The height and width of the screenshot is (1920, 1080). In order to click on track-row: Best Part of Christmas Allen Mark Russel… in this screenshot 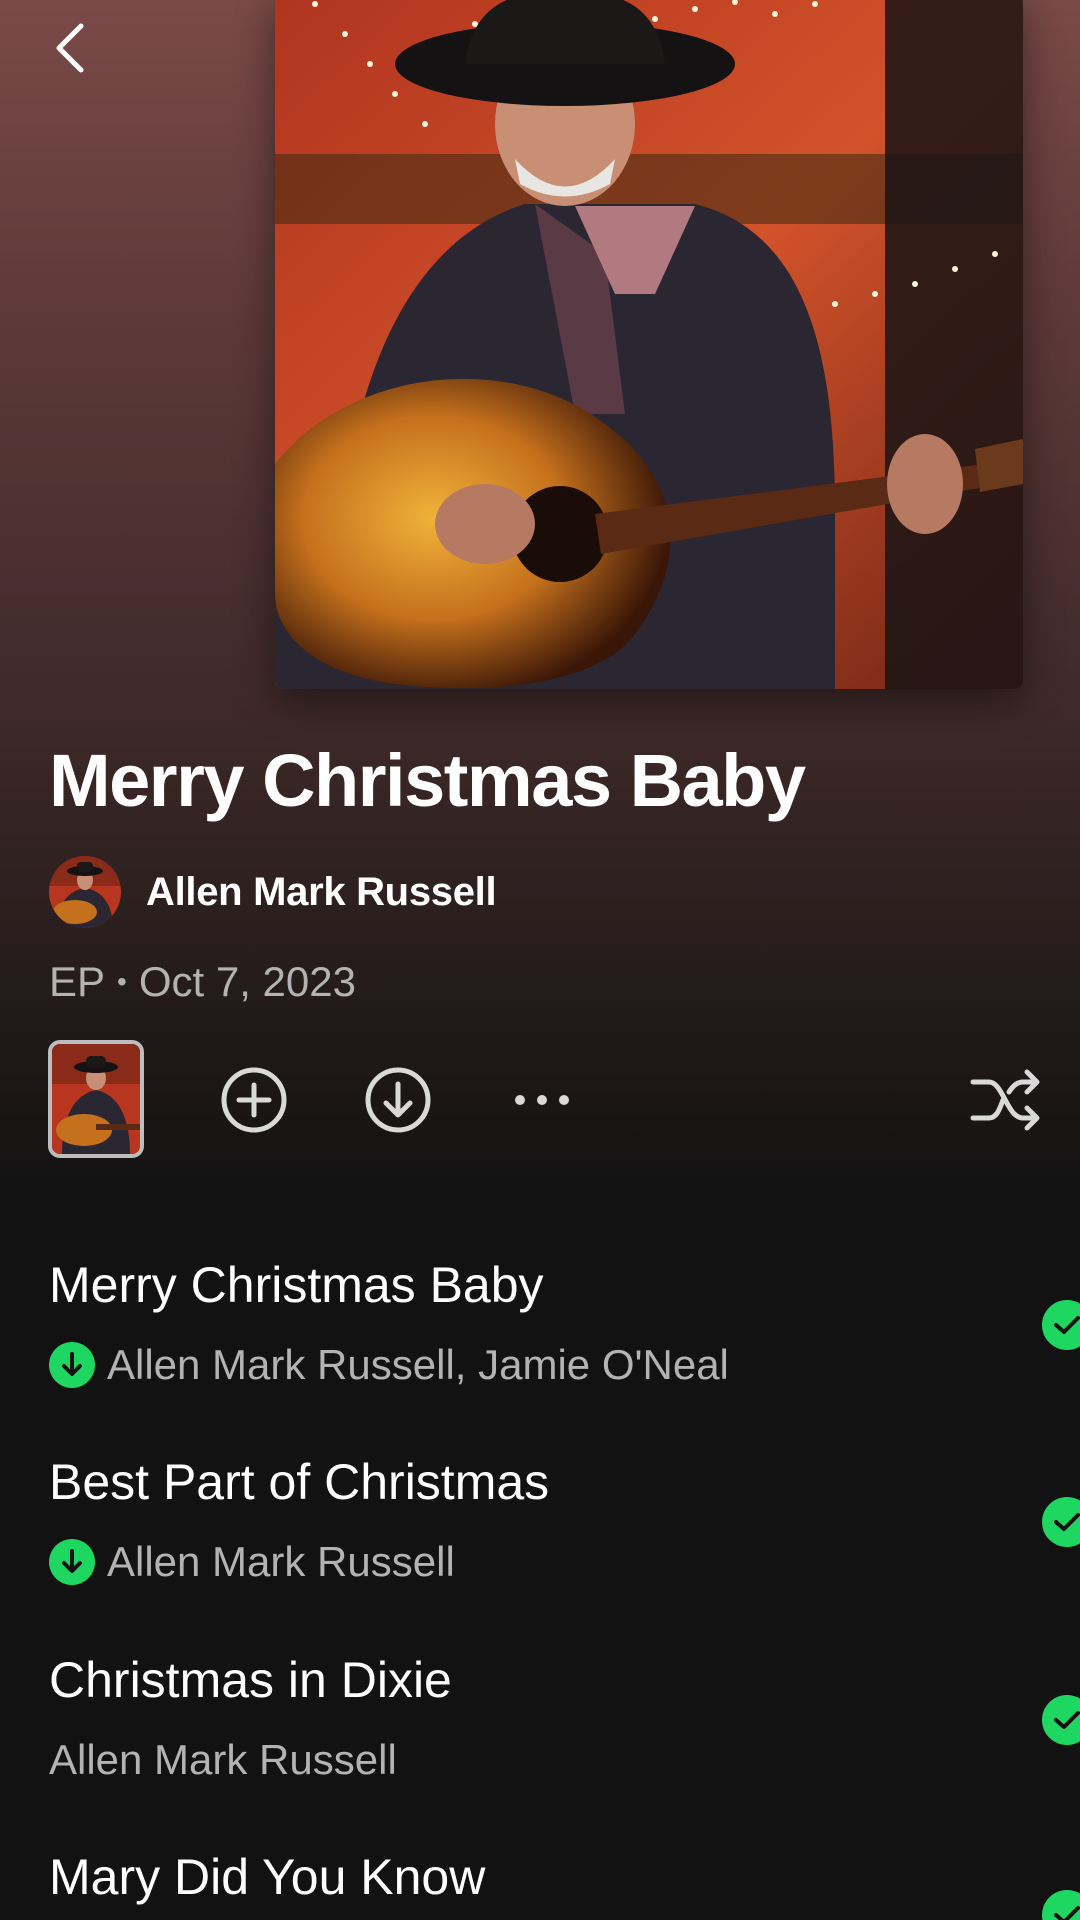, I will do `click(540, 1522)`.